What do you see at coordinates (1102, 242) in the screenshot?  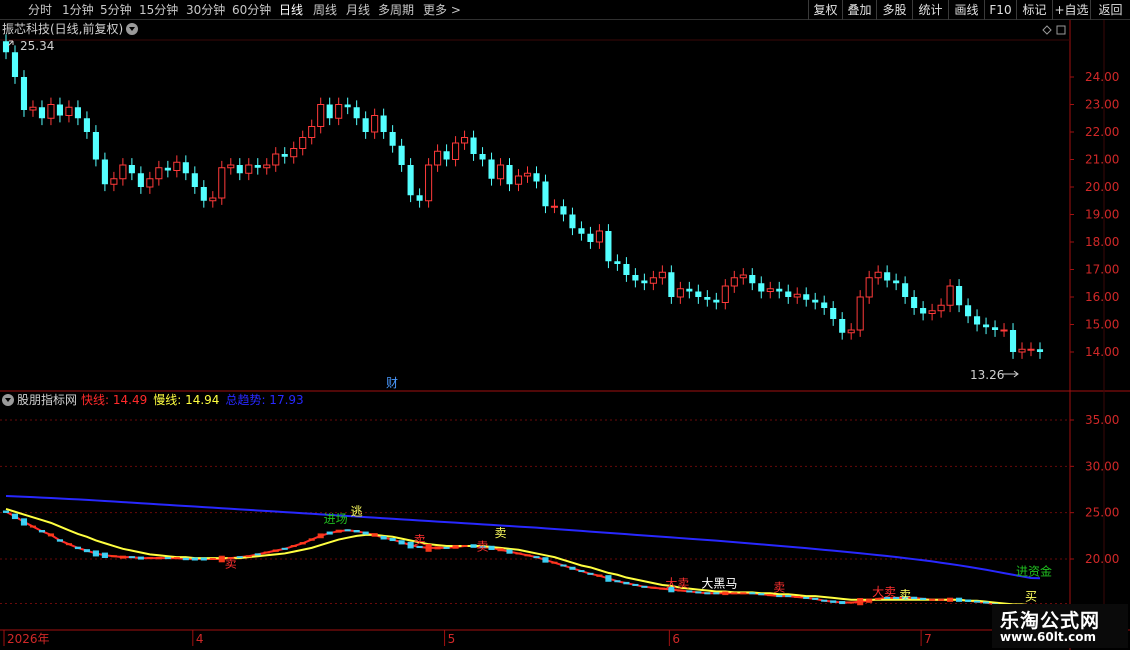 I see `price-y-tick-label: 18.00` at bounding box center [1102, 242].